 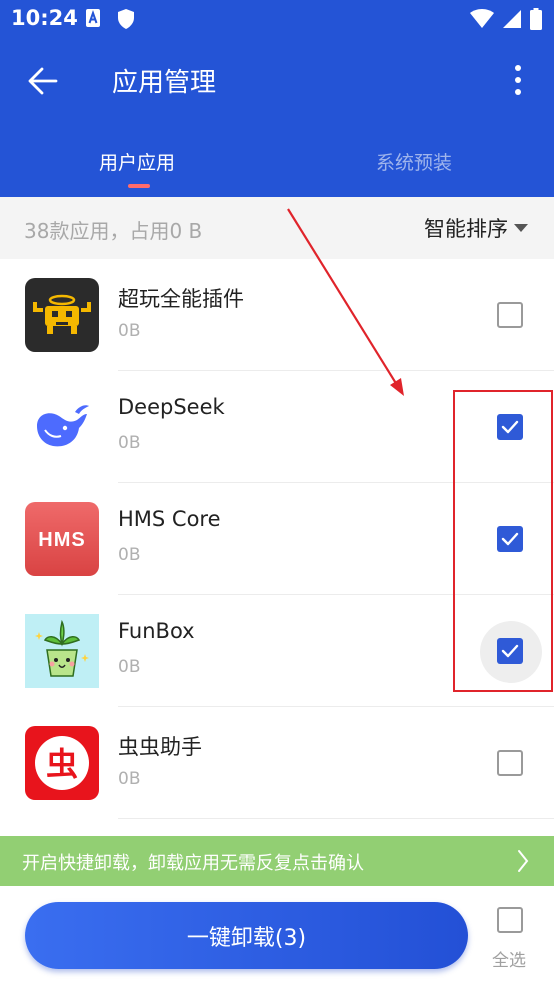 What do you see at coordinates (181, 299) in the screenshot?
I see `app-name: 超玩全能插件` at bounding box center [181, 299].